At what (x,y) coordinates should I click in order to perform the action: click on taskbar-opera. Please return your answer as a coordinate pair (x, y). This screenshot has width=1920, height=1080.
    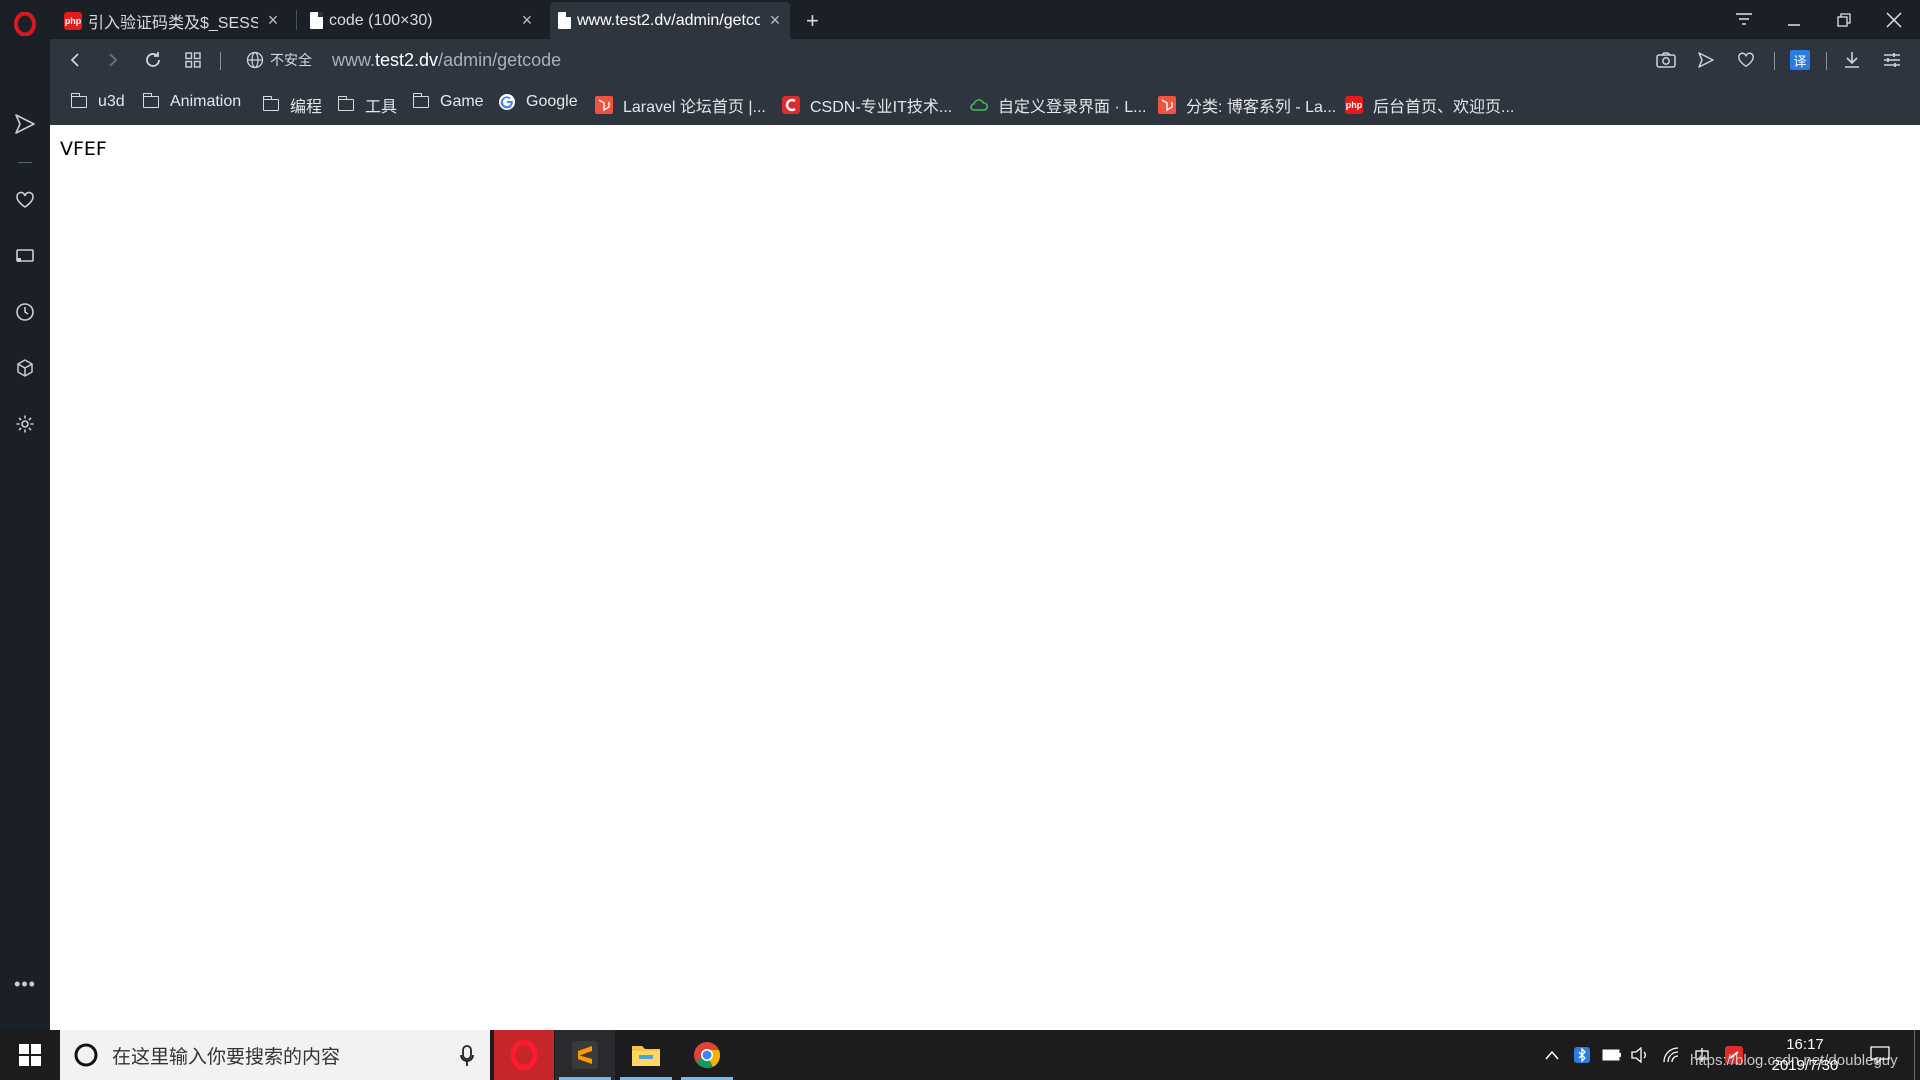
    Looking at the image, I should click on (524, 1055).